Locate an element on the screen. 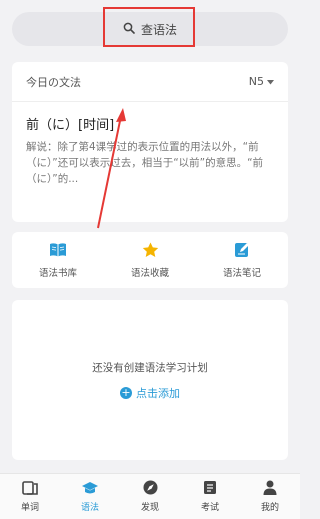  tab-label: 考试 is located at coordinates (209, 508).